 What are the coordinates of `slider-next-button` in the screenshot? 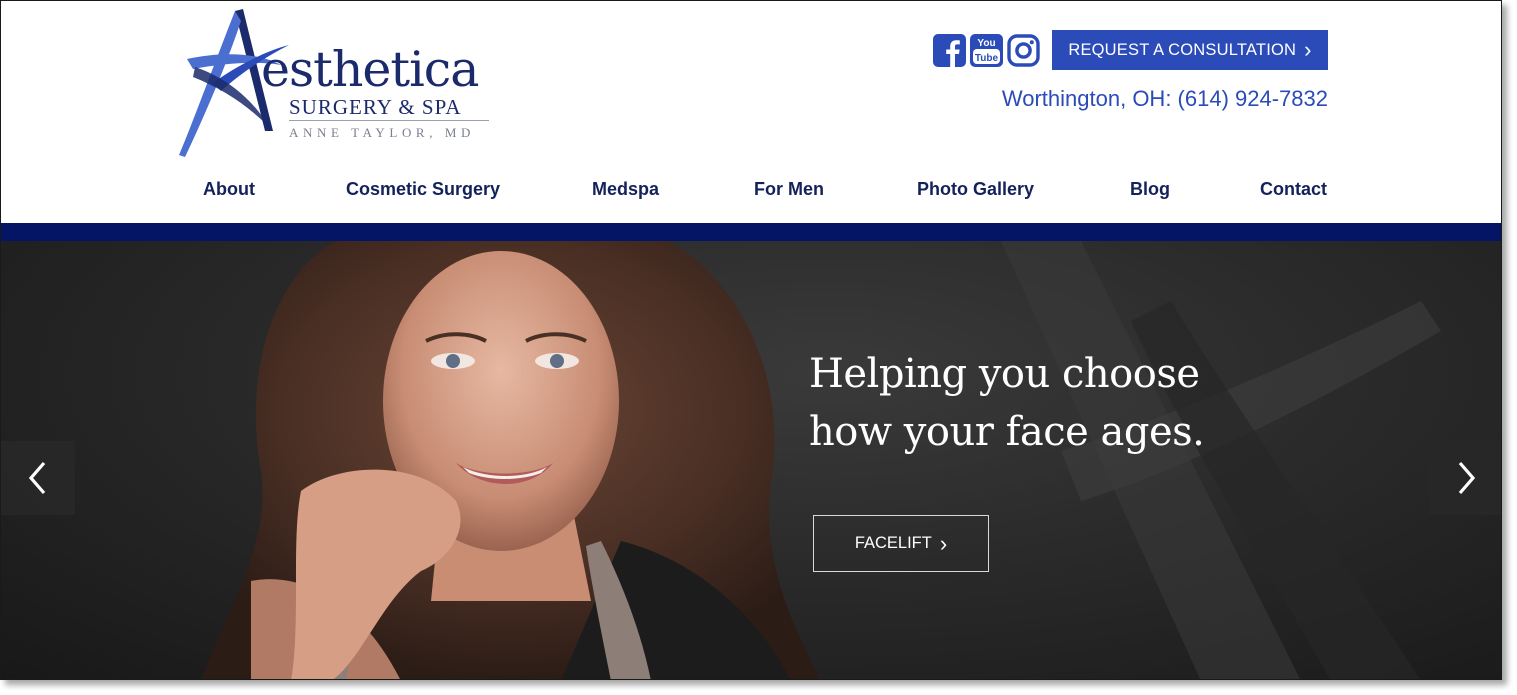 It's located at (1465, 478).